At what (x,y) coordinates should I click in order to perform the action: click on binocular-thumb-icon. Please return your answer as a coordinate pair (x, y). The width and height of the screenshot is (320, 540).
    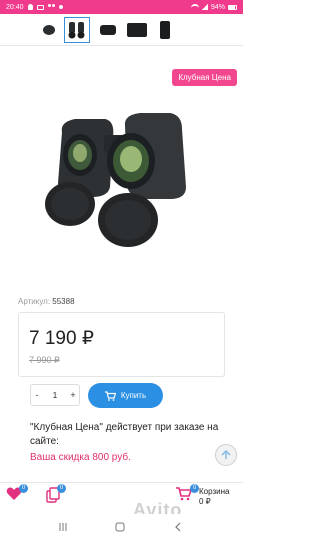
    Looking at the image, I should click on (76, 30).